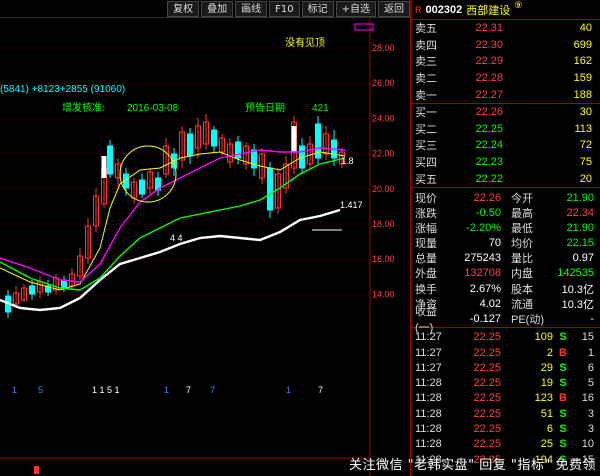 The height and width of the screenshot is (476, 600). What do you see at coordinates (505, 243) in the screenshot?
I see `stat-row: 现量 70 均价 22.15` at bounding box center [505, 243].